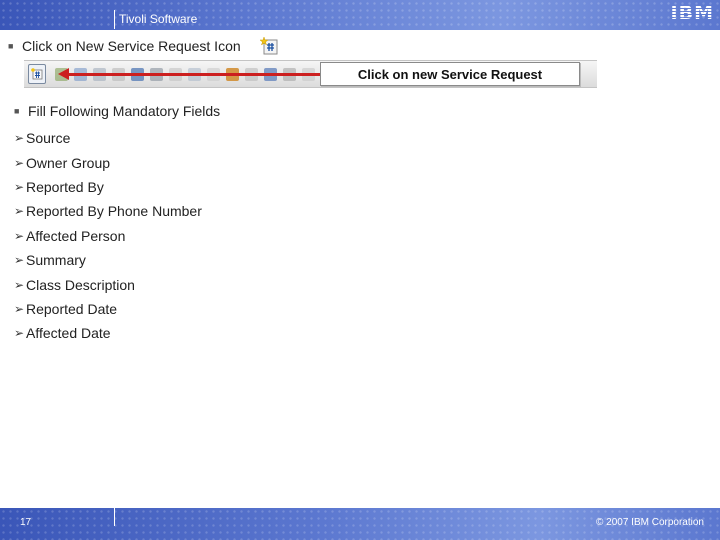  I want to click on footer-band: 17 © 2007 IBM Corporation, so click(360, 524).